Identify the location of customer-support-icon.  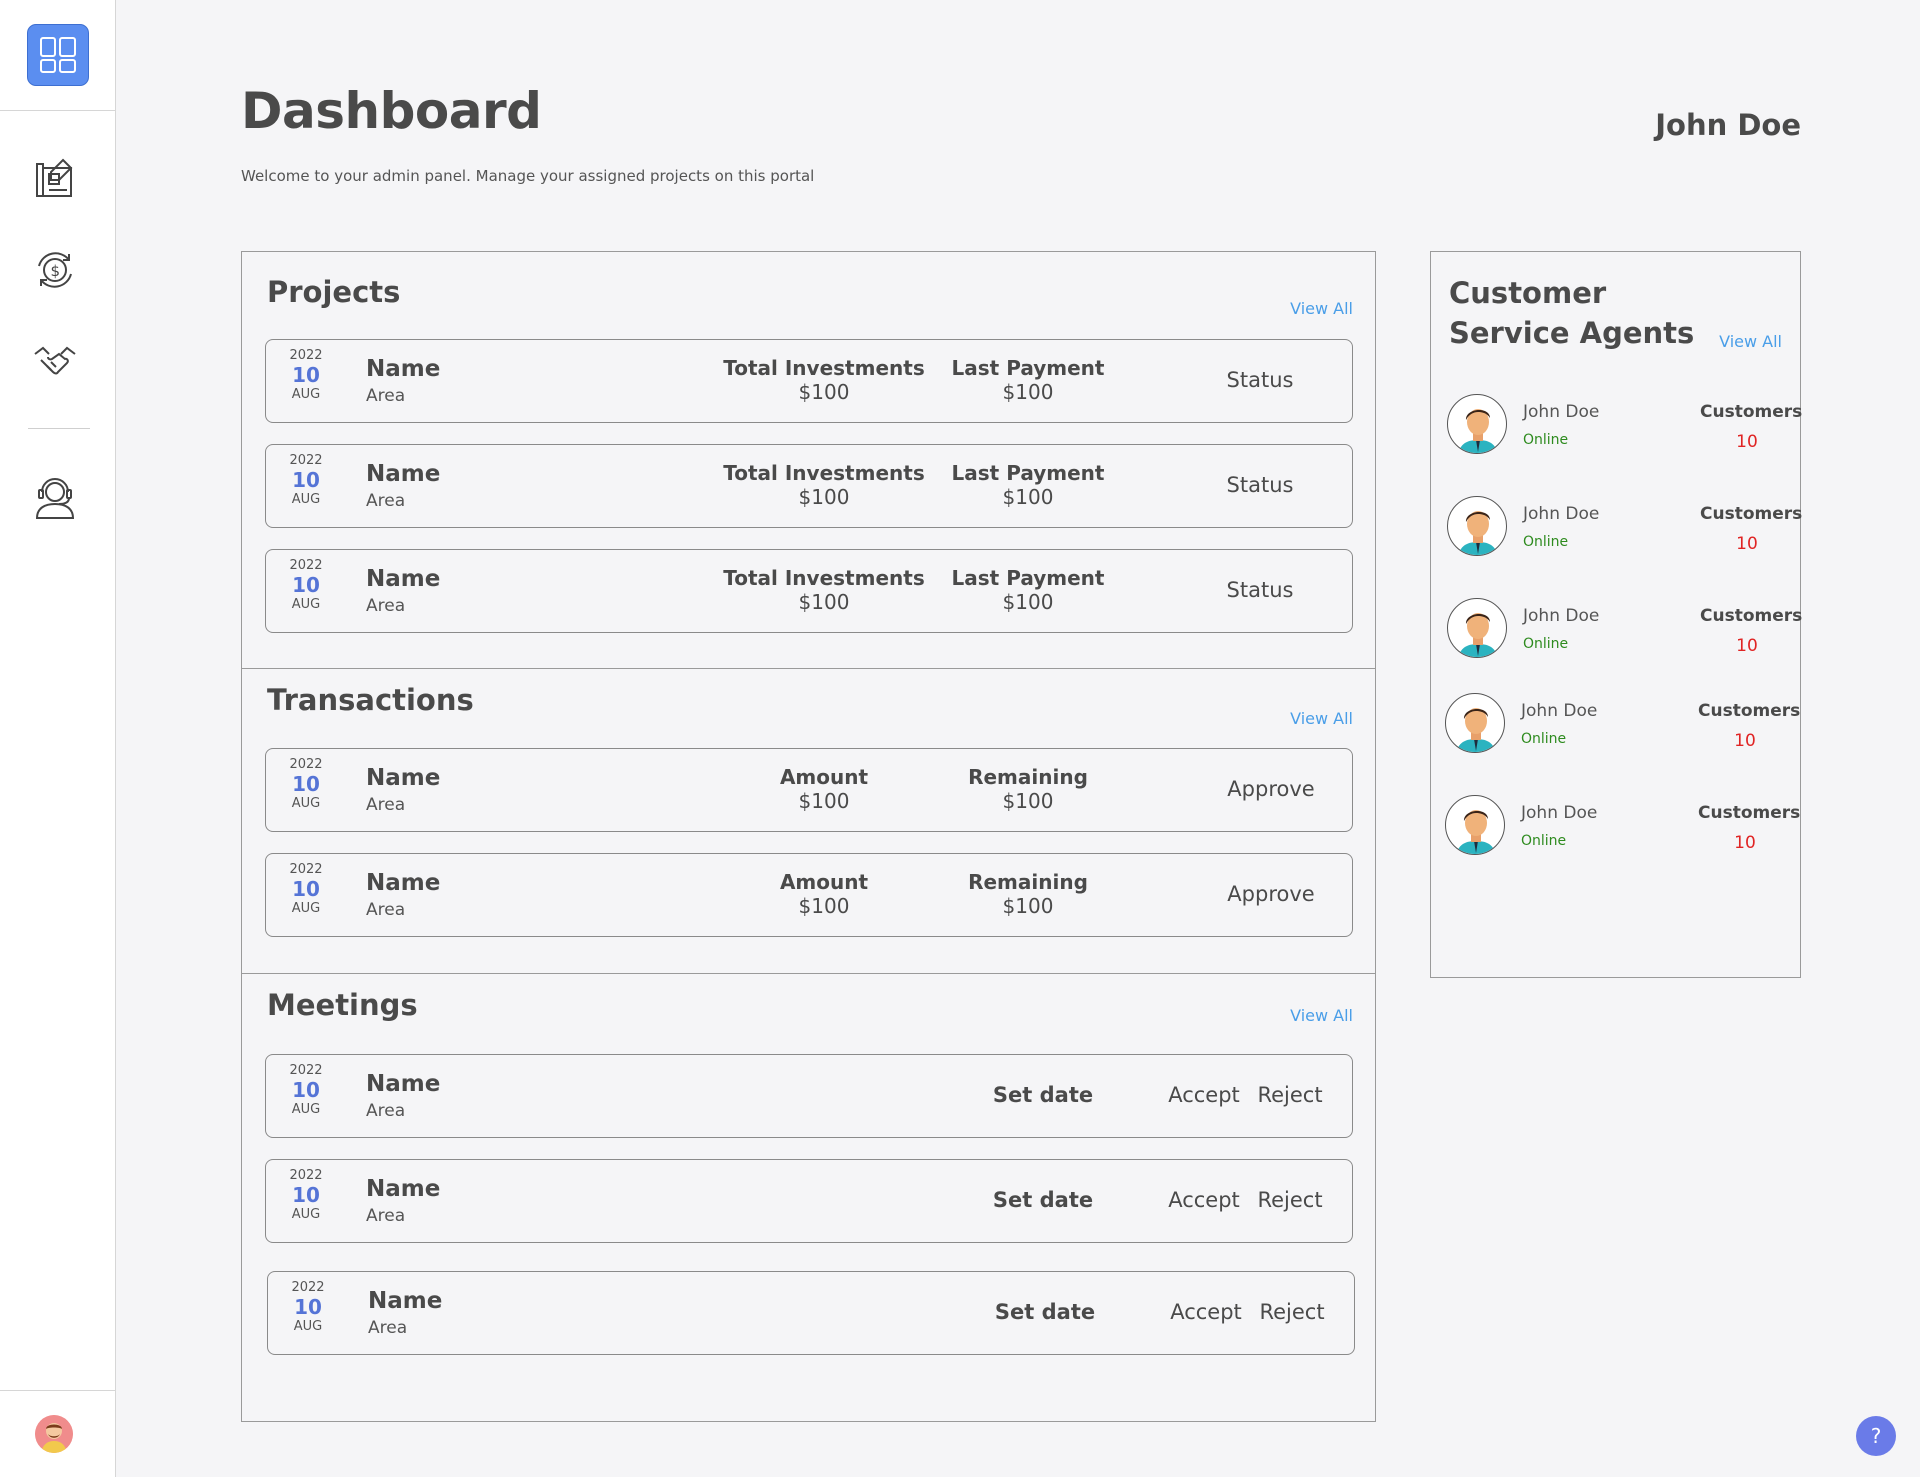
(55, 497).